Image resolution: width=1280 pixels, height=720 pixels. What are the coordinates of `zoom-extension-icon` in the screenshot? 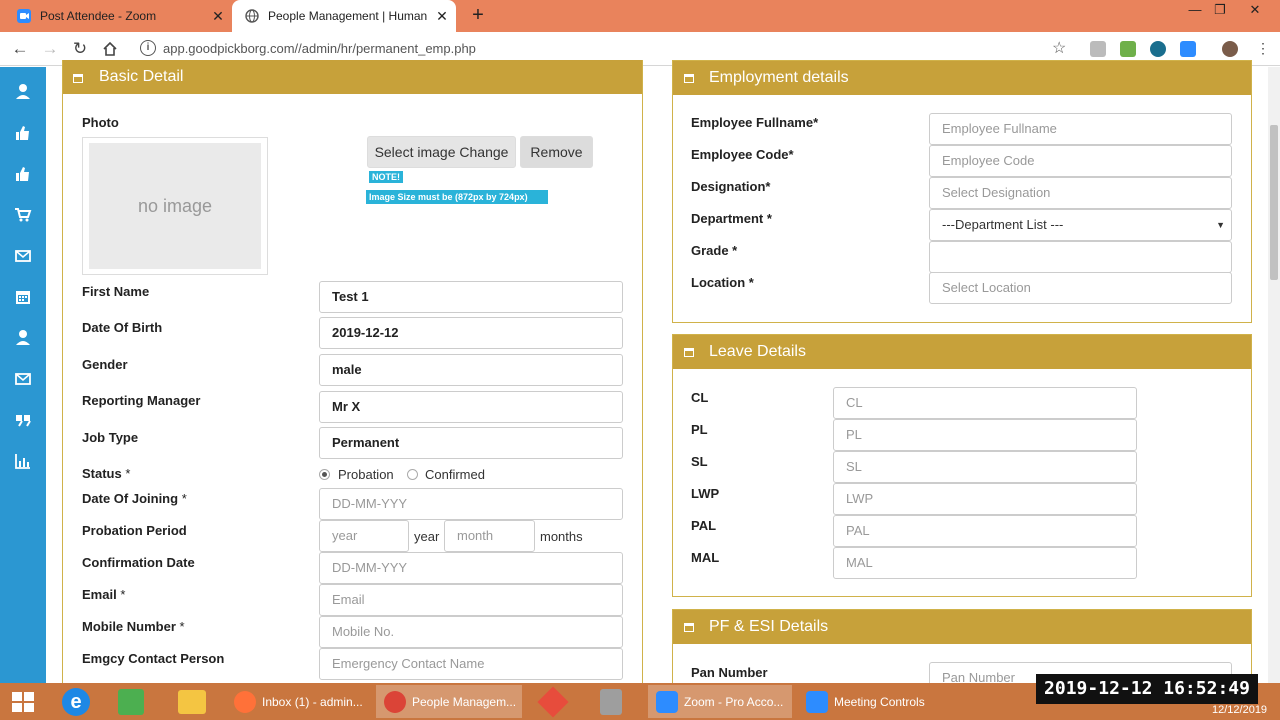 It's located at (1188, 49).